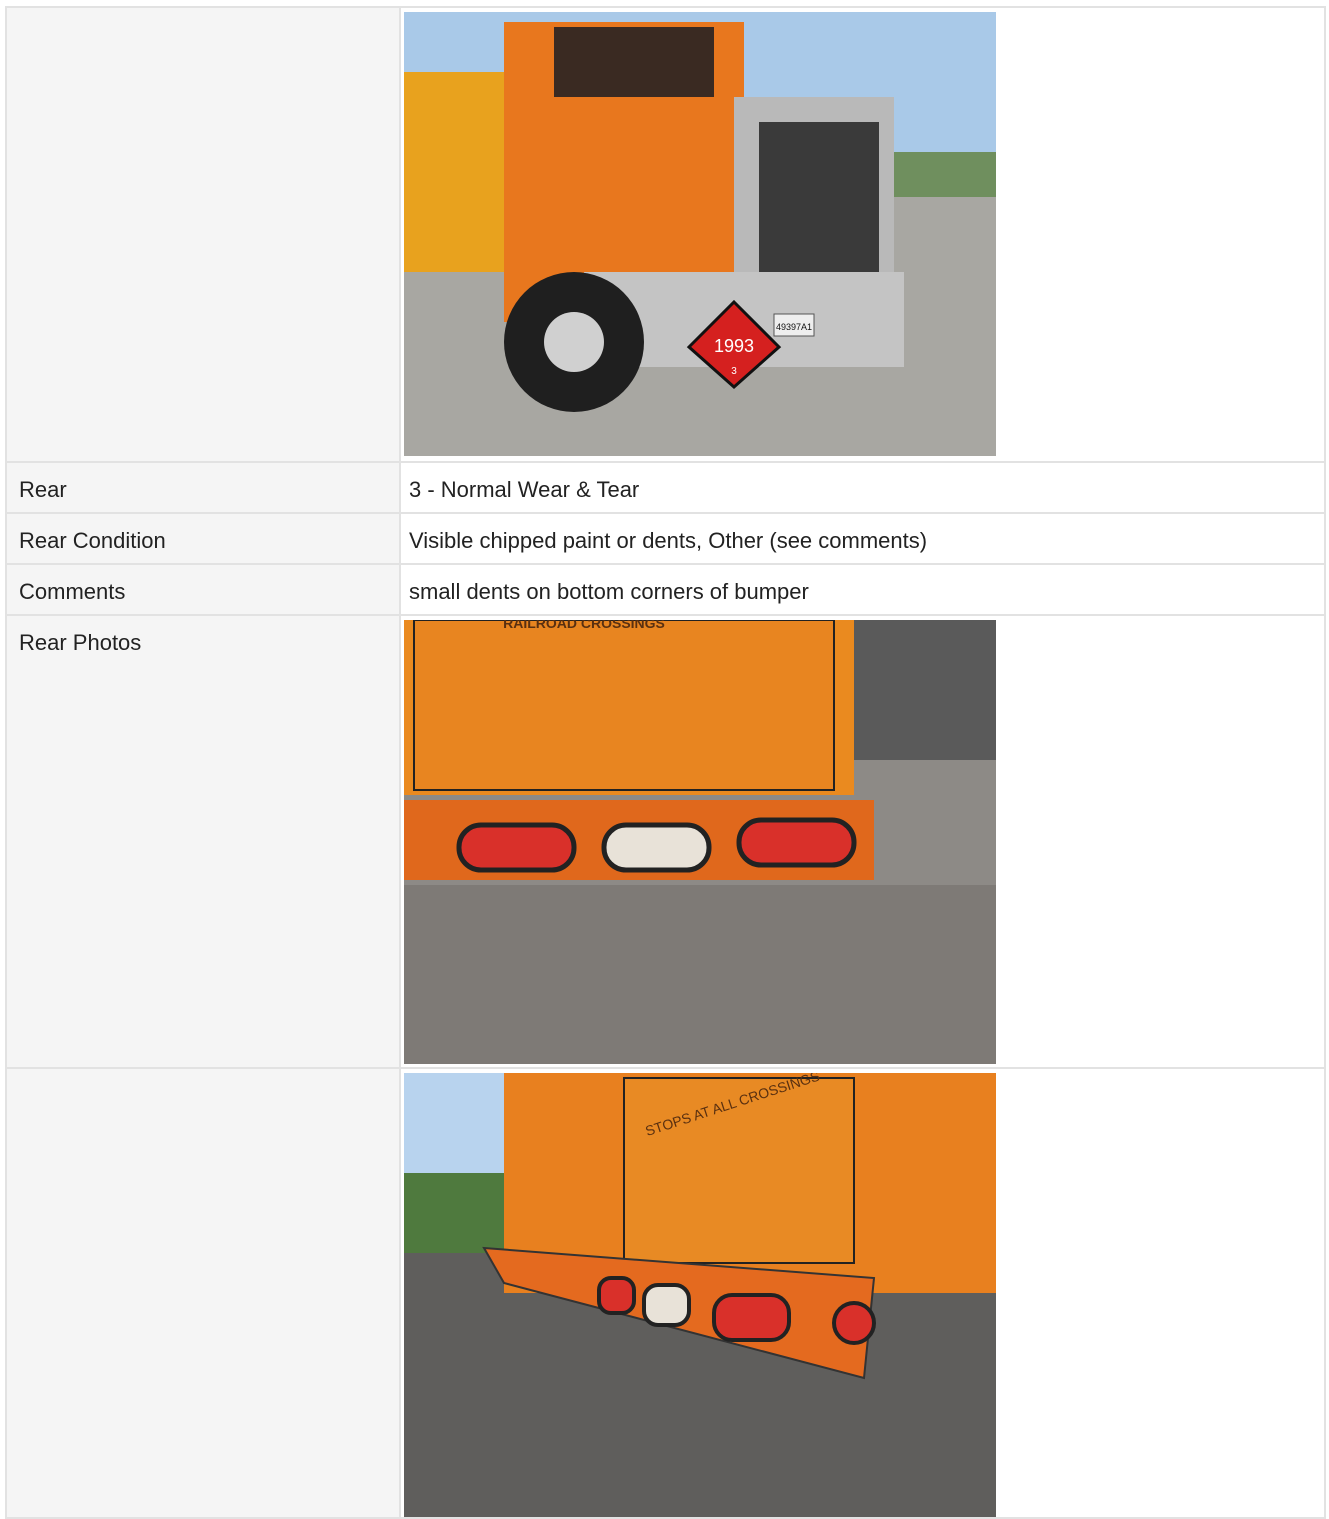 Image resolution: width=1329 pixels, height=1519 pixels. Describe the element at coordinates (700, 842) in the screenshot. I see `rear-bumper-photo-1: RAILROAD CROSSINGS` at that location.